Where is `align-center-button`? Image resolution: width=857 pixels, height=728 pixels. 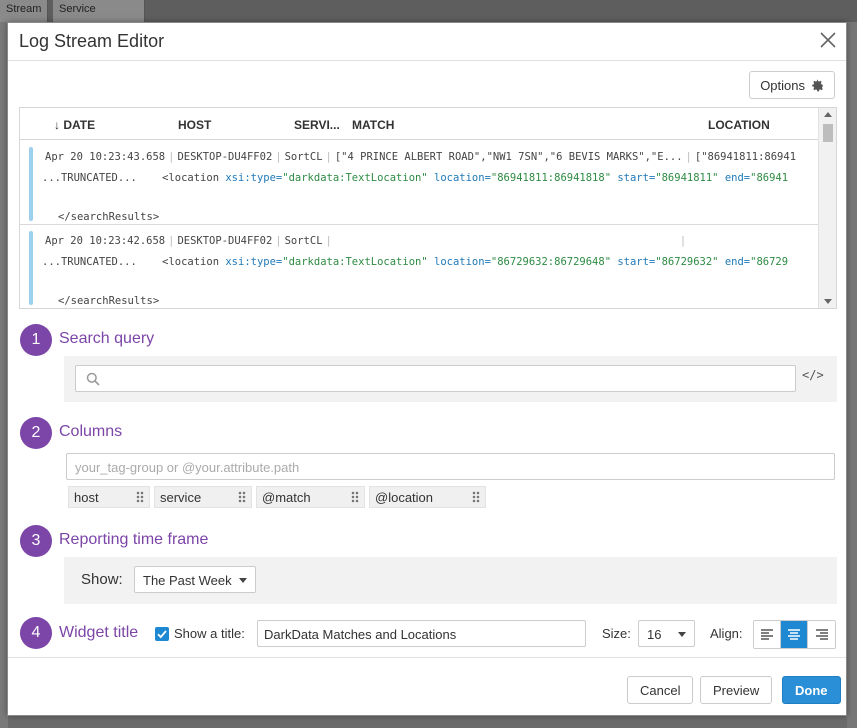 align-center-button is located at coordinates (794, 634).